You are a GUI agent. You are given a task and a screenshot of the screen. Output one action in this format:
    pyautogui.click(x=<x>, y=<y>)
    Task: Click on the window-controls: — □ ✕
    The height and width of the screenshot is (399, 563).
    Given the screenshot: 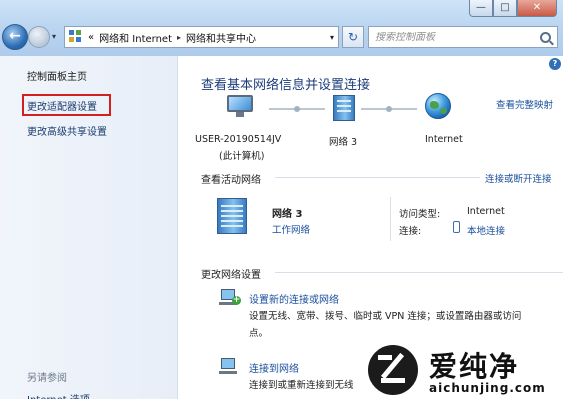 What is the action you would take?
    pyautogui.click(x=513, y=8)
    